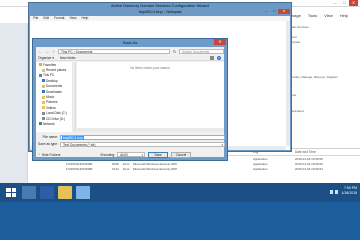 The width and height of the screenshot is (360, 240). I want to click on clock: 7:59 PM 1/18/2015, so click(349, 191).